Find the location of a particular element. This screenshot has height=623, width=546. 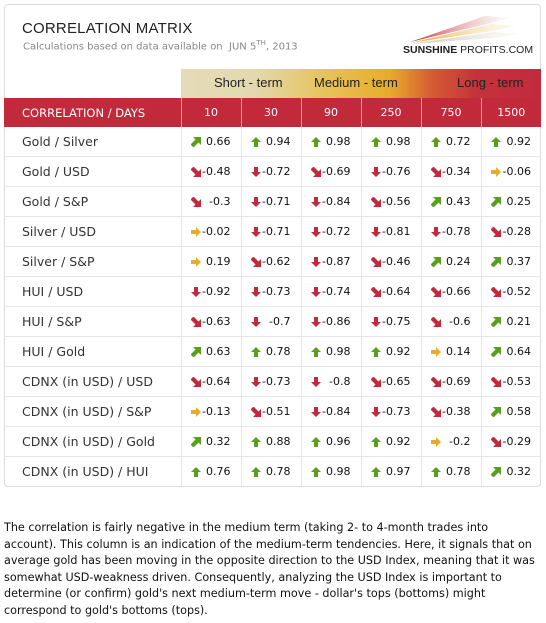

cell-content: -0.28 is located at coordinates (512, 231).